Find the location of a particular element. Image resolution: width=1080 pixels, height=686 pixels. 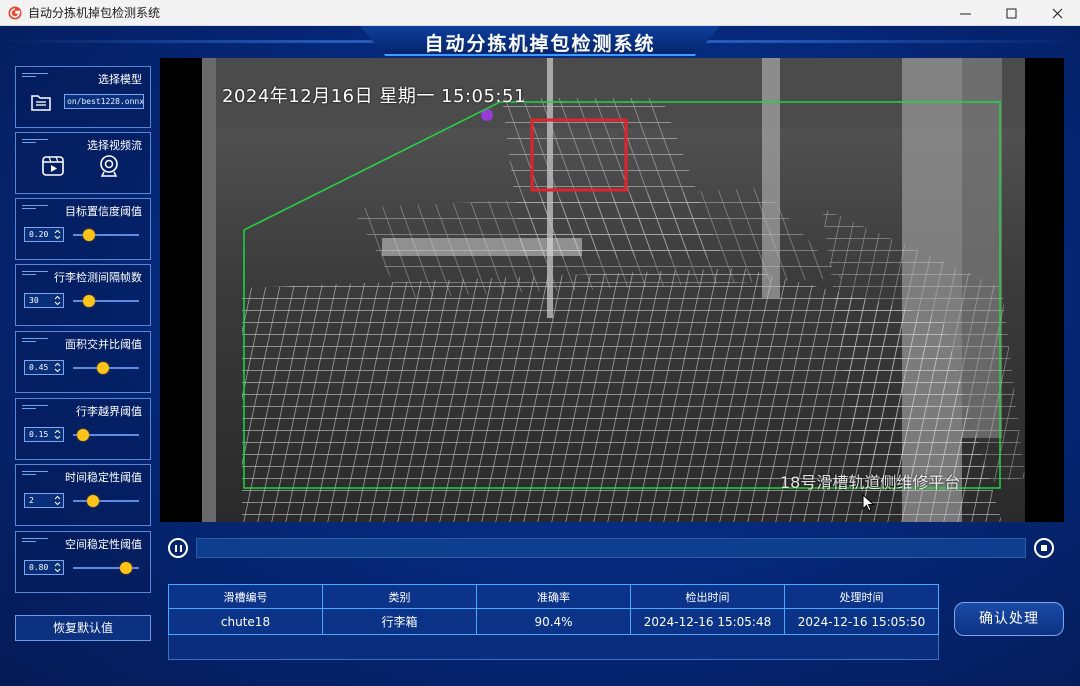

cell-accuracy: 90.4% is located at coordinates (553, 621).